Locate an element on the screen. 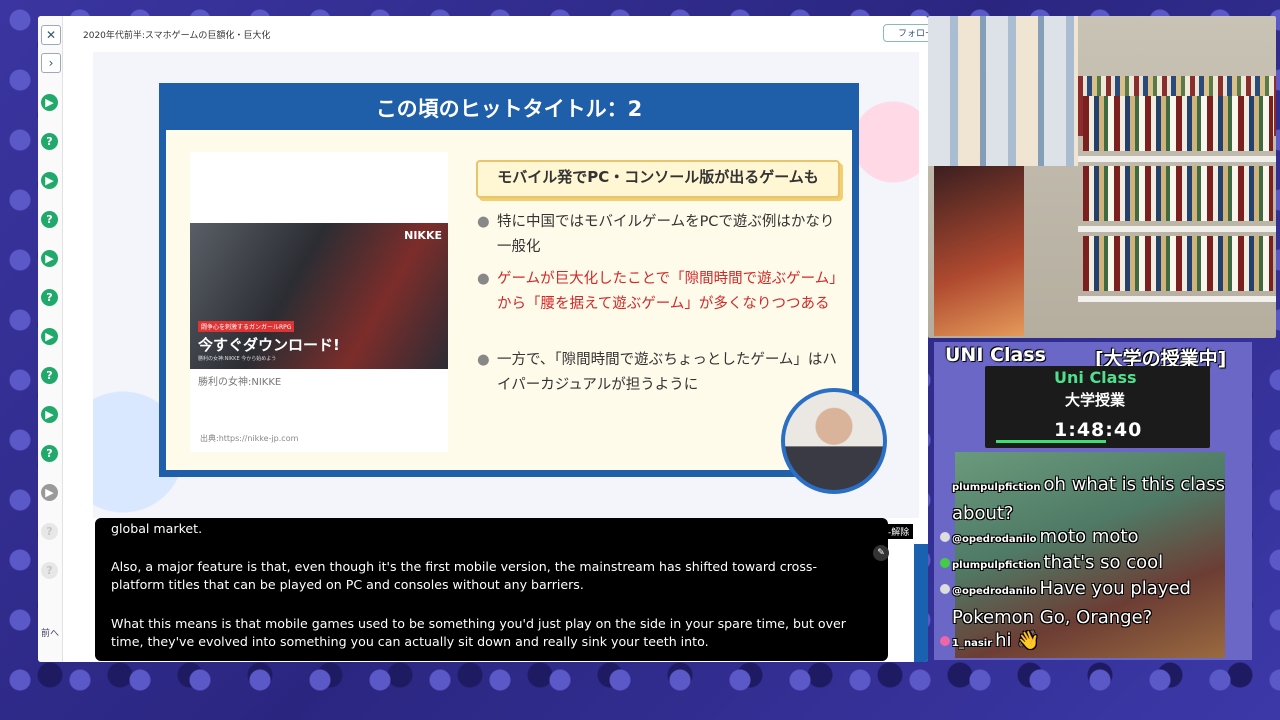  banner-subtitle: 勝利の女神:NIKKE 今から始めよう is located at coordinates (237, 359).